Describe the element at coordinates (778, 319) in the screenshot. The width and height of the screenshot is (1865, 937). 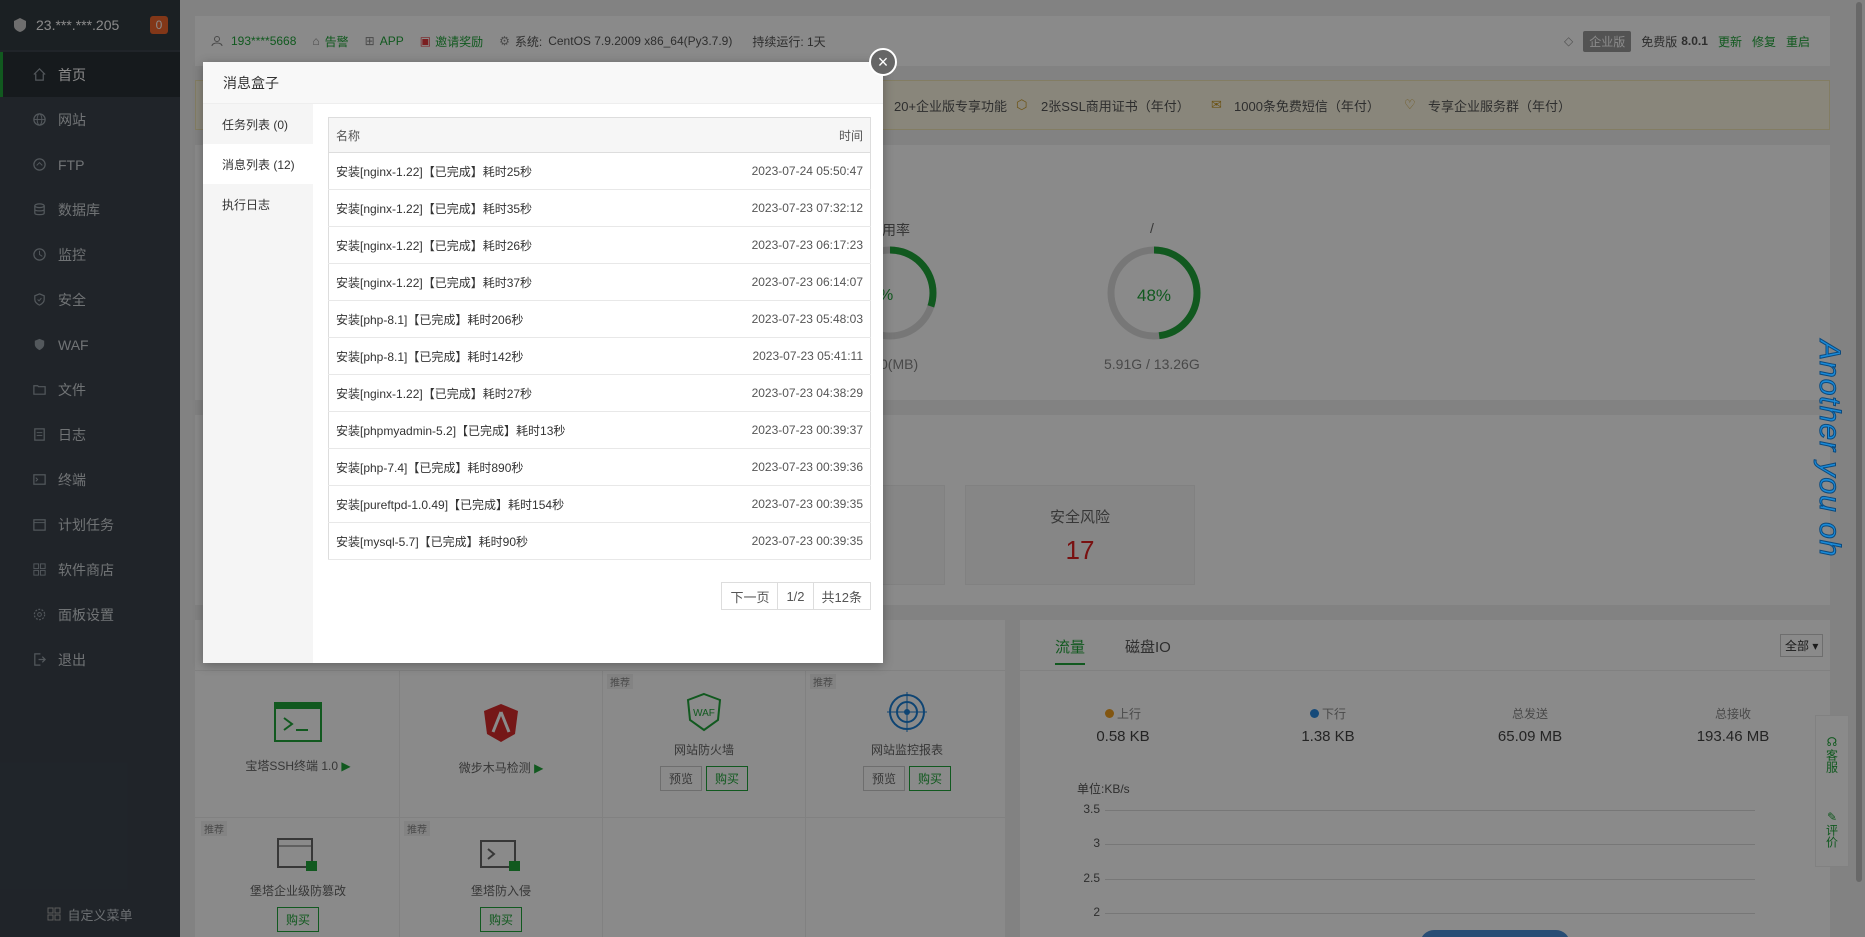
I see `message-time: 2023-07-23 05:48:03` at that location.